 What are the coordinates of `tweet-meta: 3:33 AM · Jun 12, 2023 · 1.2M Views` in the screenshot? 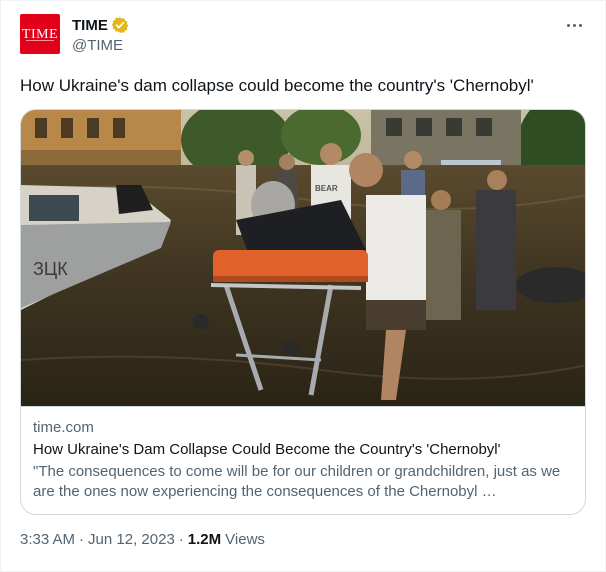 It's located at (142, 539).